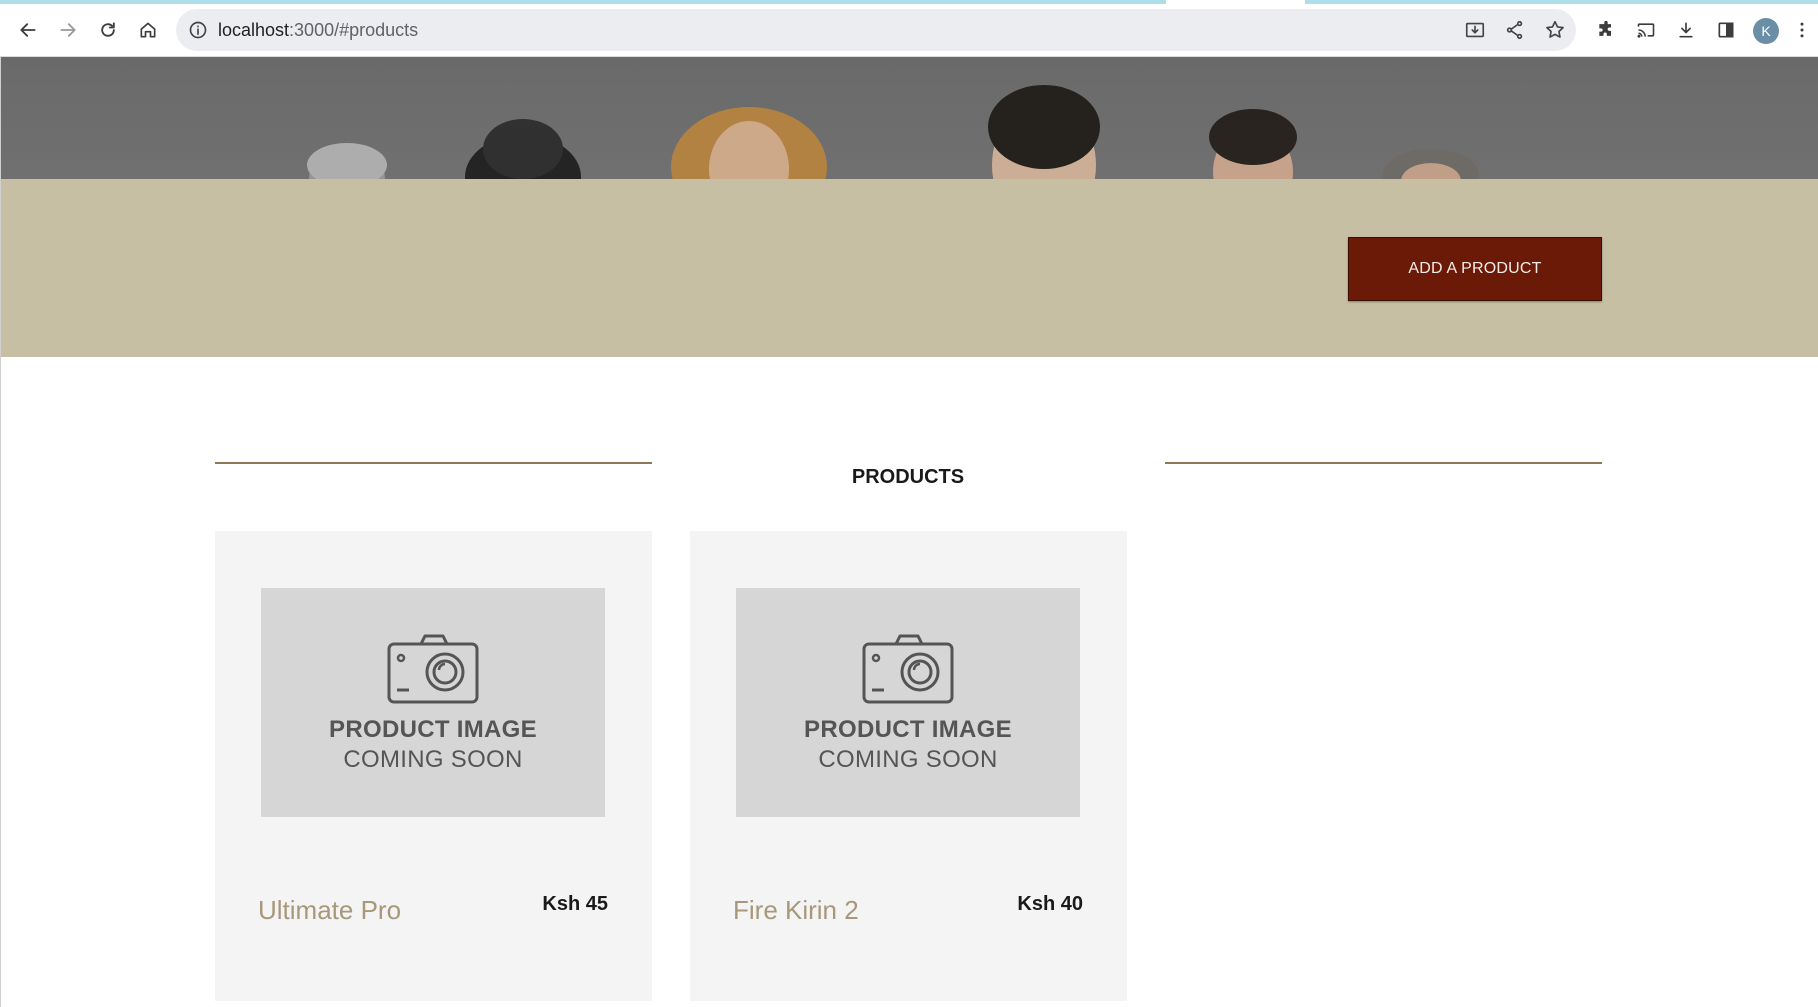  I want to click on browser-toolbar: localhost:3000/#products K, so click(909, 31).